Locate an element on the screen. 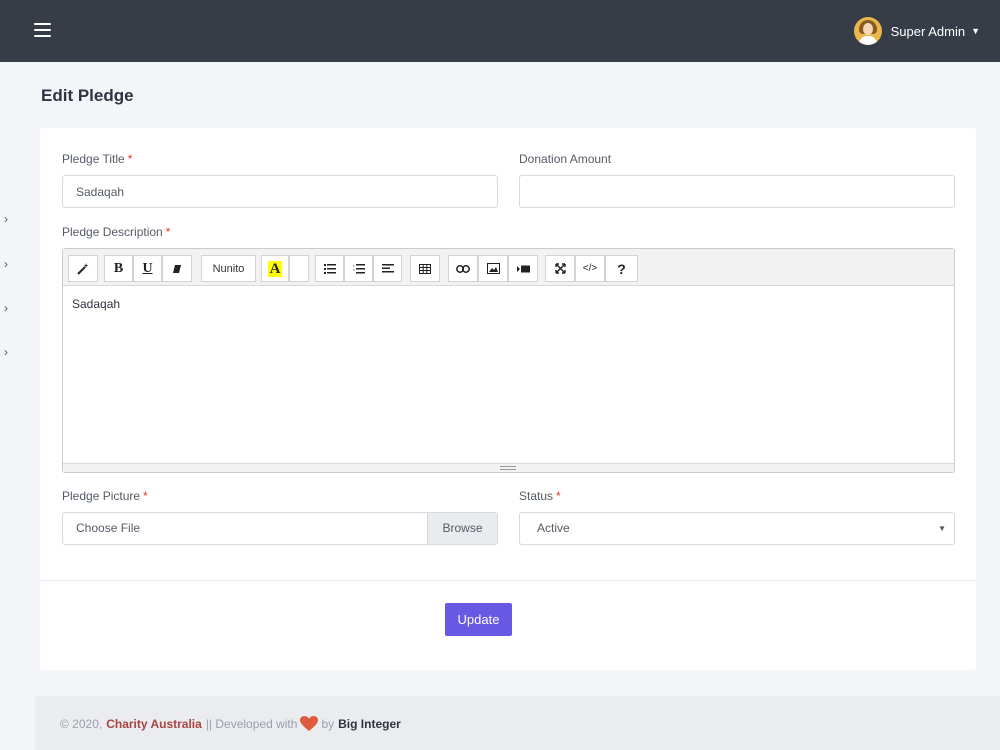 This screenshot has width=1000, height=750. user-menu: Super Admin ▼ is located at coordinates (916, 31).